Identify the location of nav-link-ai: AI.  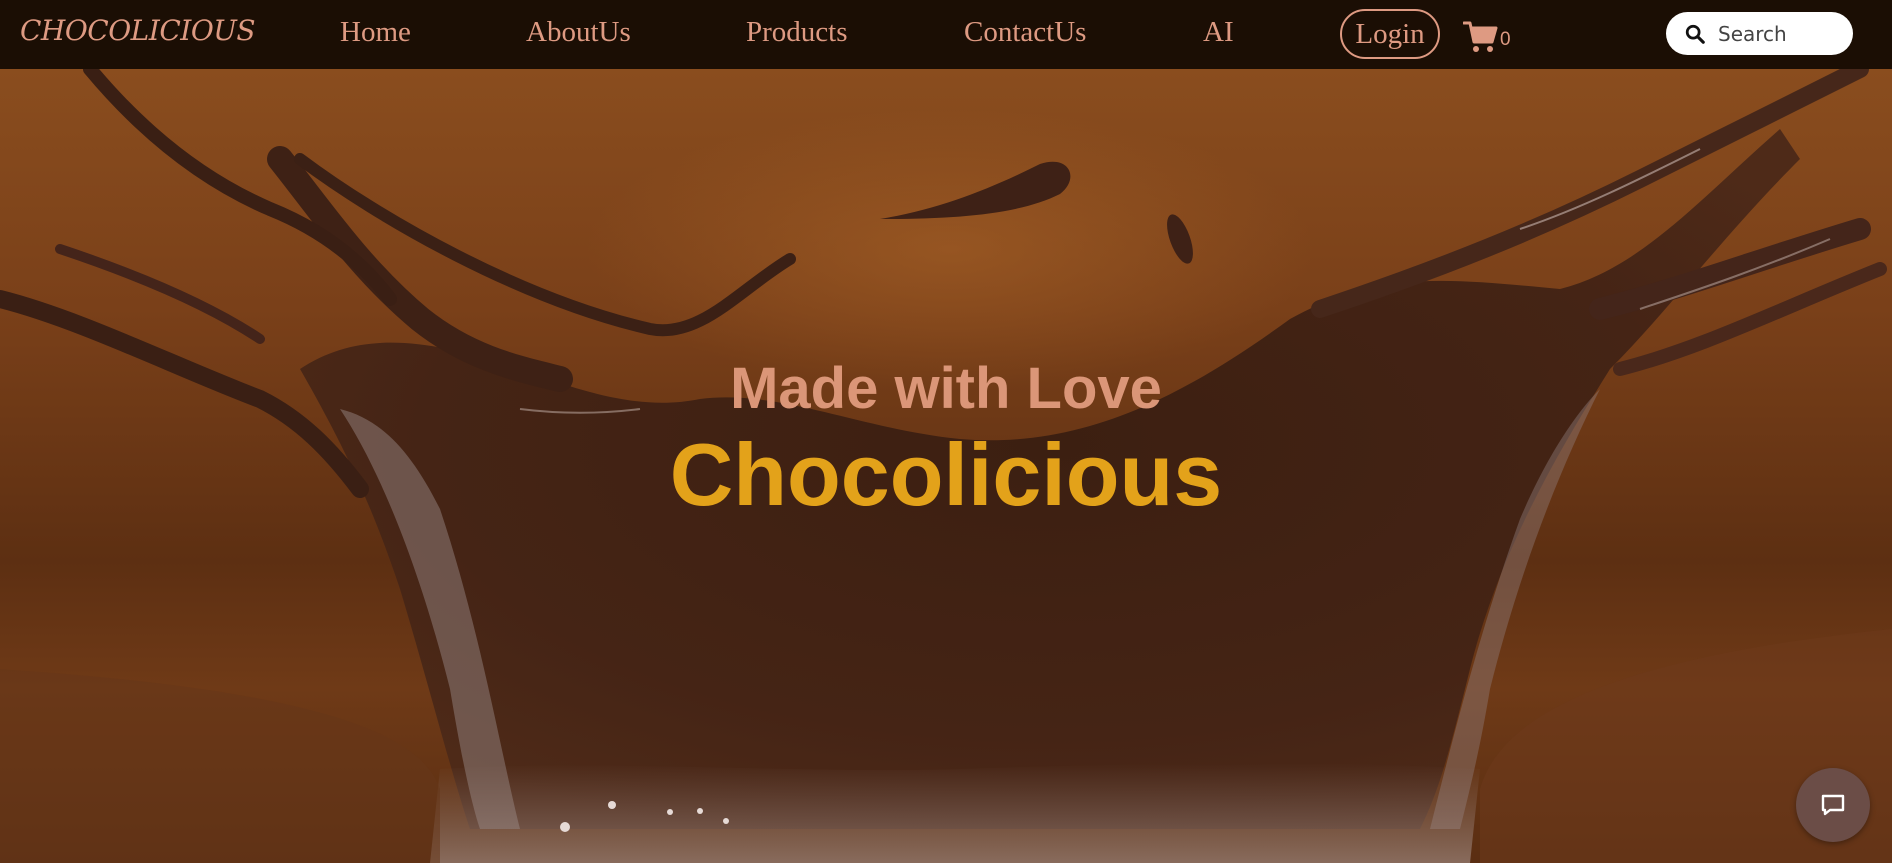
(1218, 32).